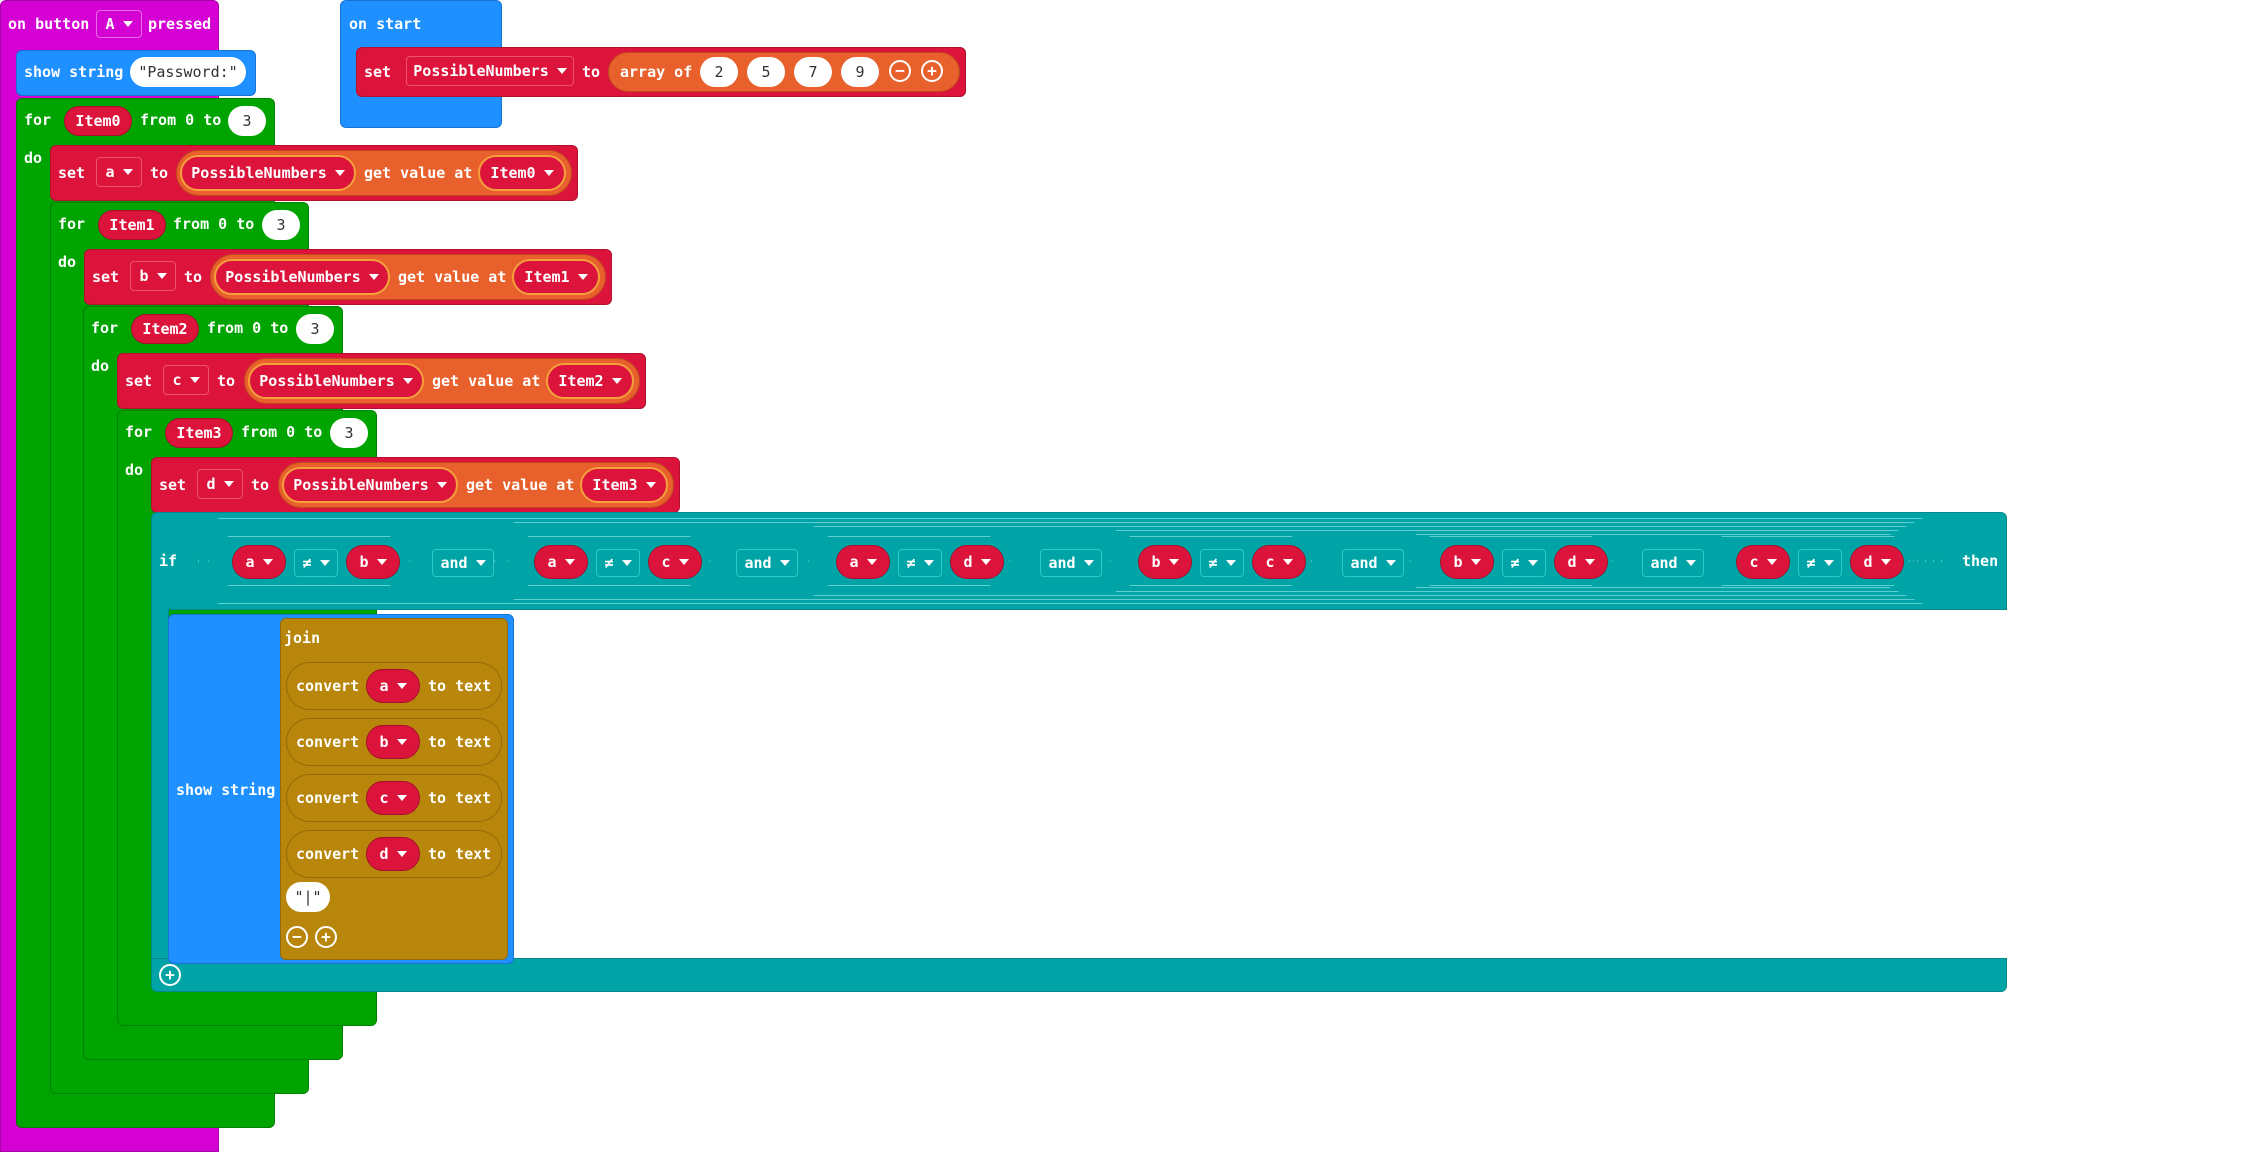 The image size is (2267, 1152). What do you see at coordinates (153, 276) in the screenshot?
I see `variable-dropdown: b` at bounding box center [153, 276].